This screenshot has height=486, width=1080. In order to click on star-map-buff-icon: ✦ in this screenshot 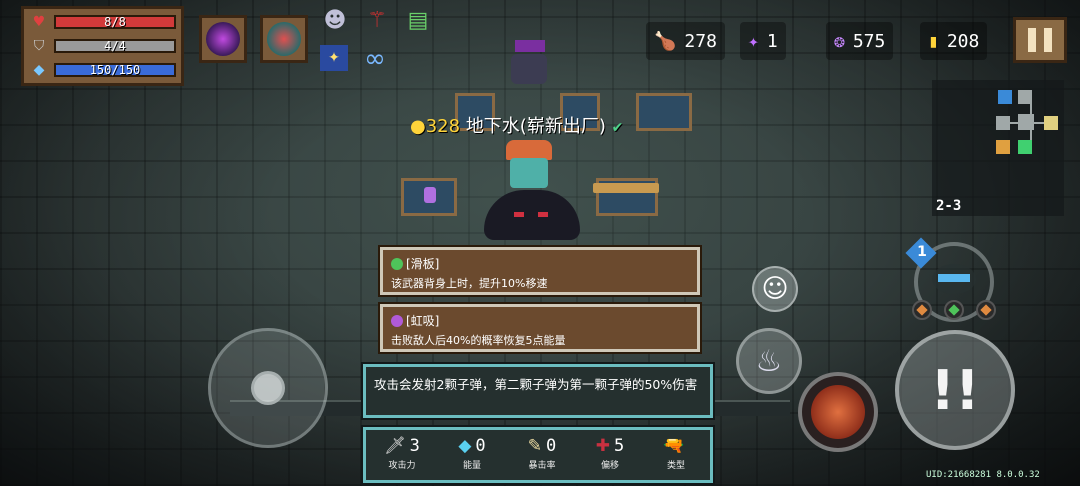, I will do `click(334, 58)`.